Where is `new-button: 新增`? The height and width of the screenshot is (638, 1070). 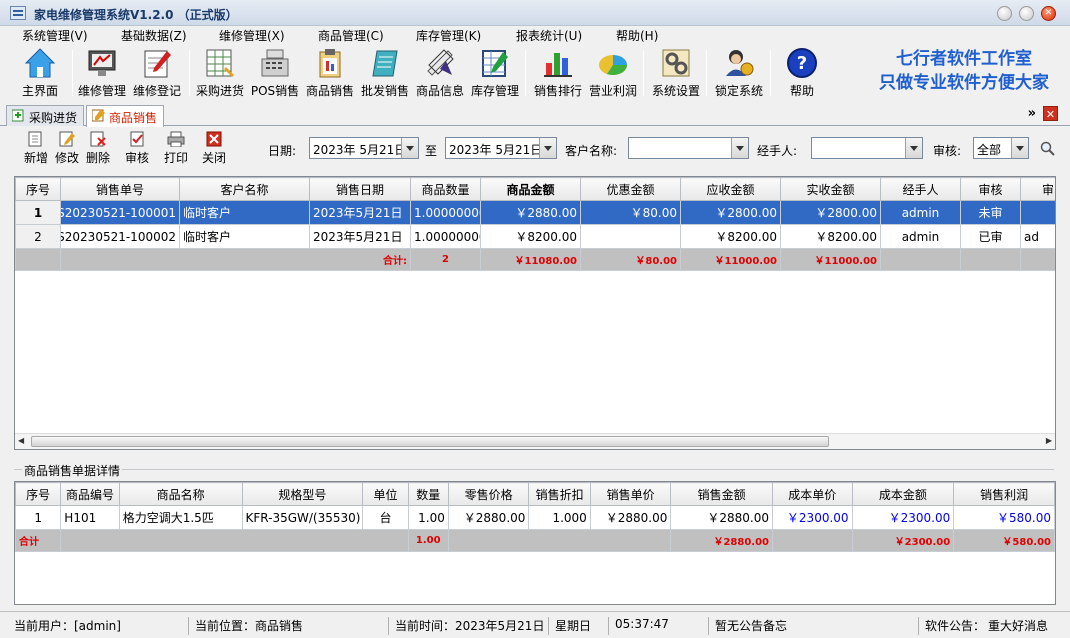 new-button: 新增 is located at coordinates (36, 148).